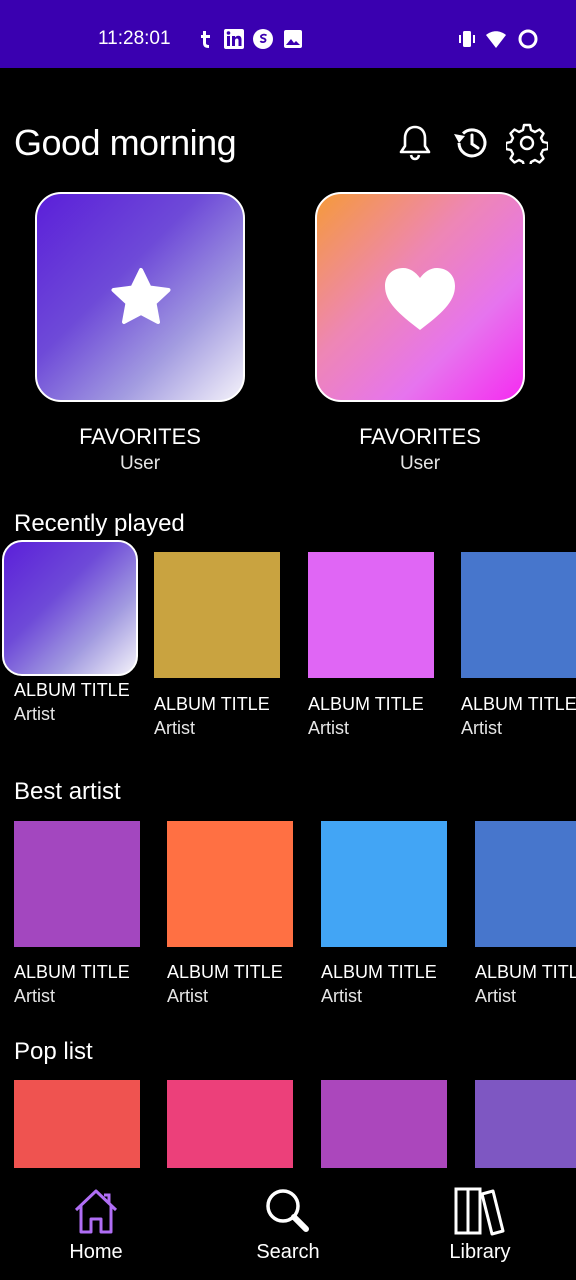  What do you see at coordinates (288, 1252) in the screenshot?
I see `nav-search-label: Search` at bounding box center [288, 1252].